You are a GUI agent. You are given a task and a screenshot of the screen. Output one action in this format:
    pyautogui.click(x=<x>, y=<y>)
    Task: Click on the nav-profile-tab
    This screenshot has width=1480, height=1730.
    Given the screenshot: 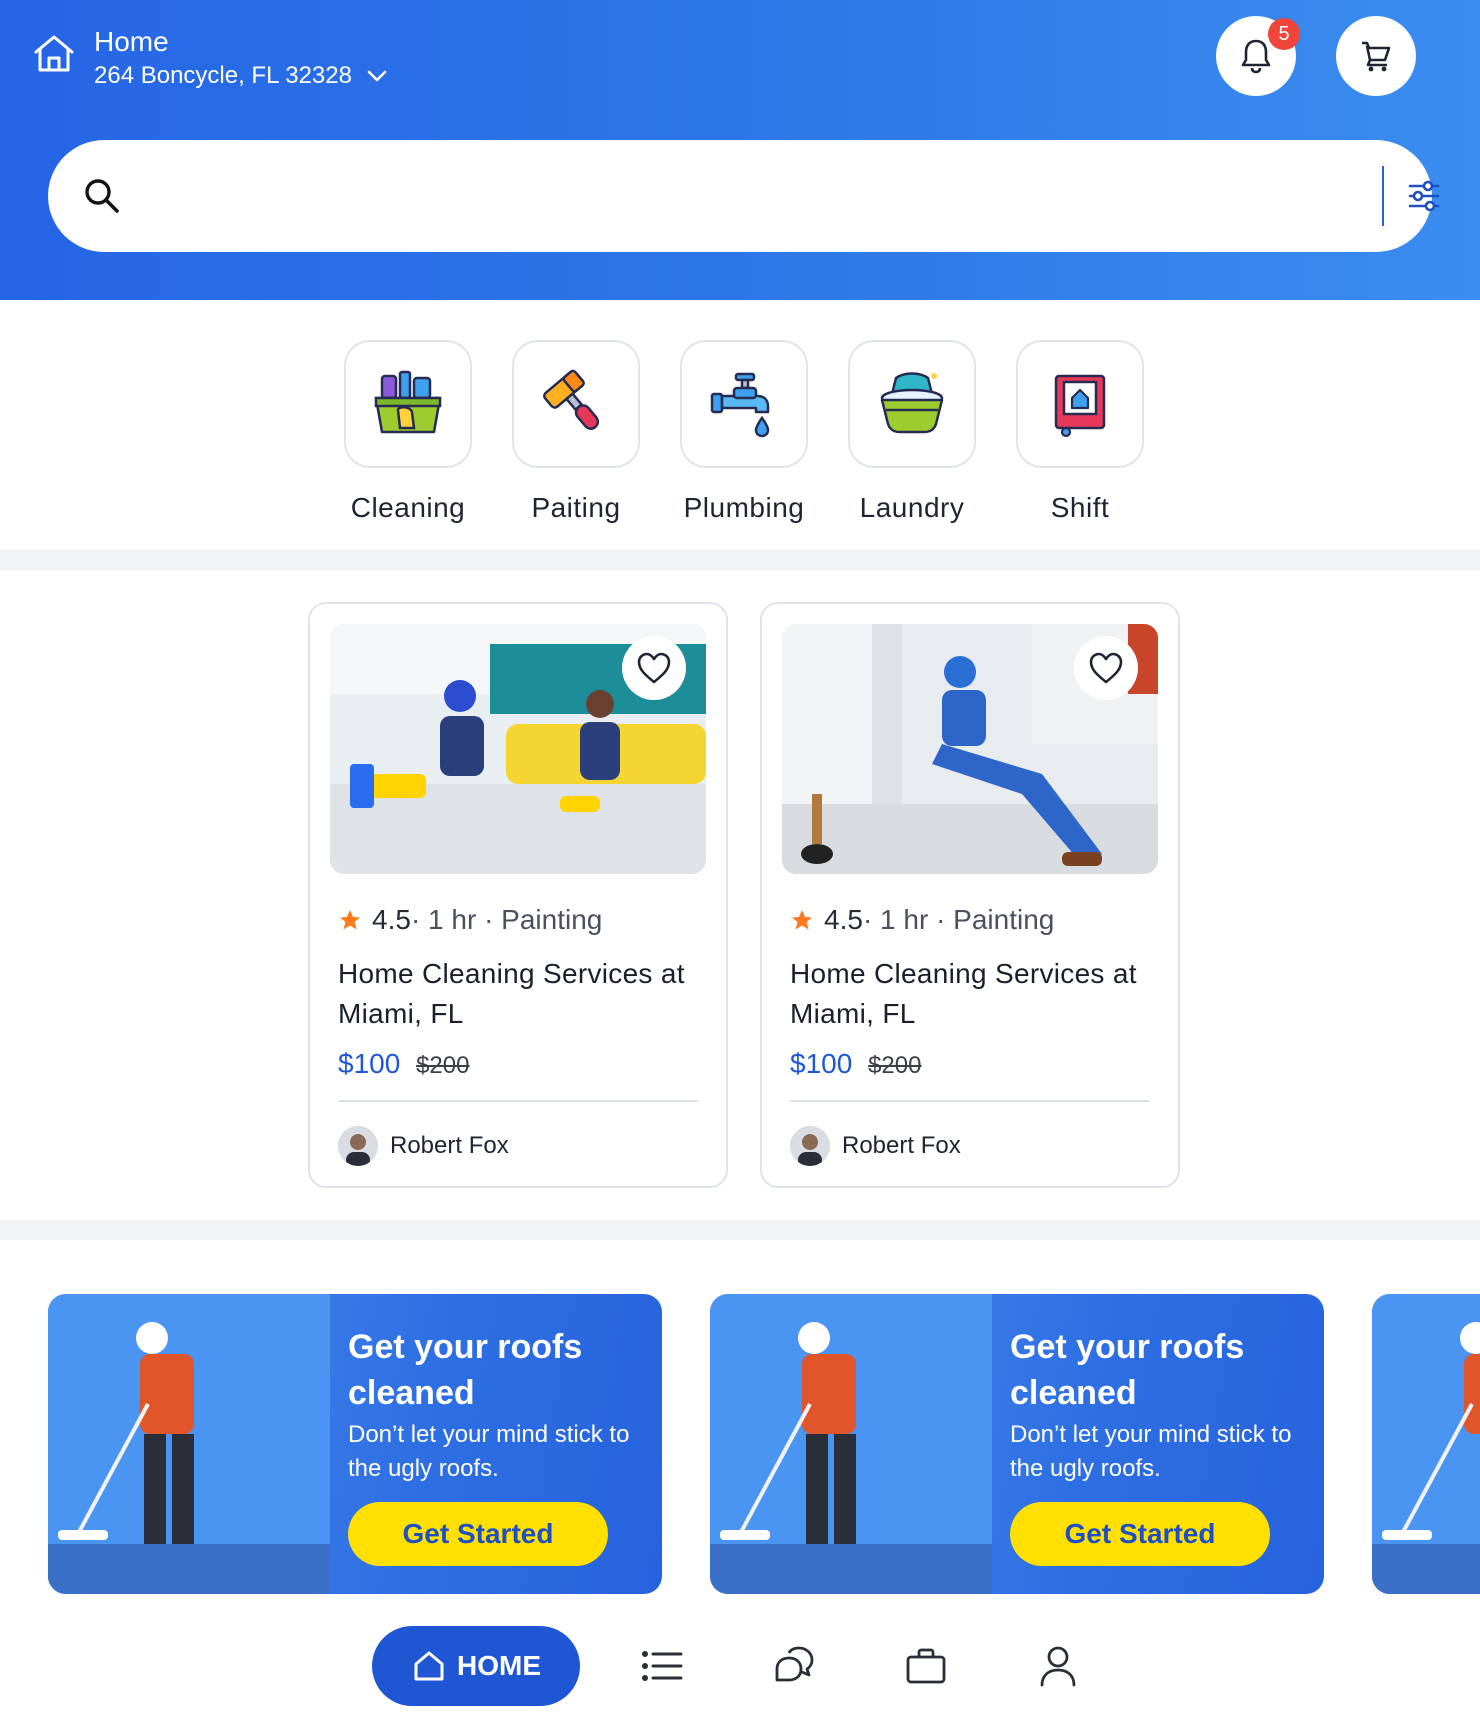 What is the action you would take?
    pyautogui.click(x=1058, y=1666)
    